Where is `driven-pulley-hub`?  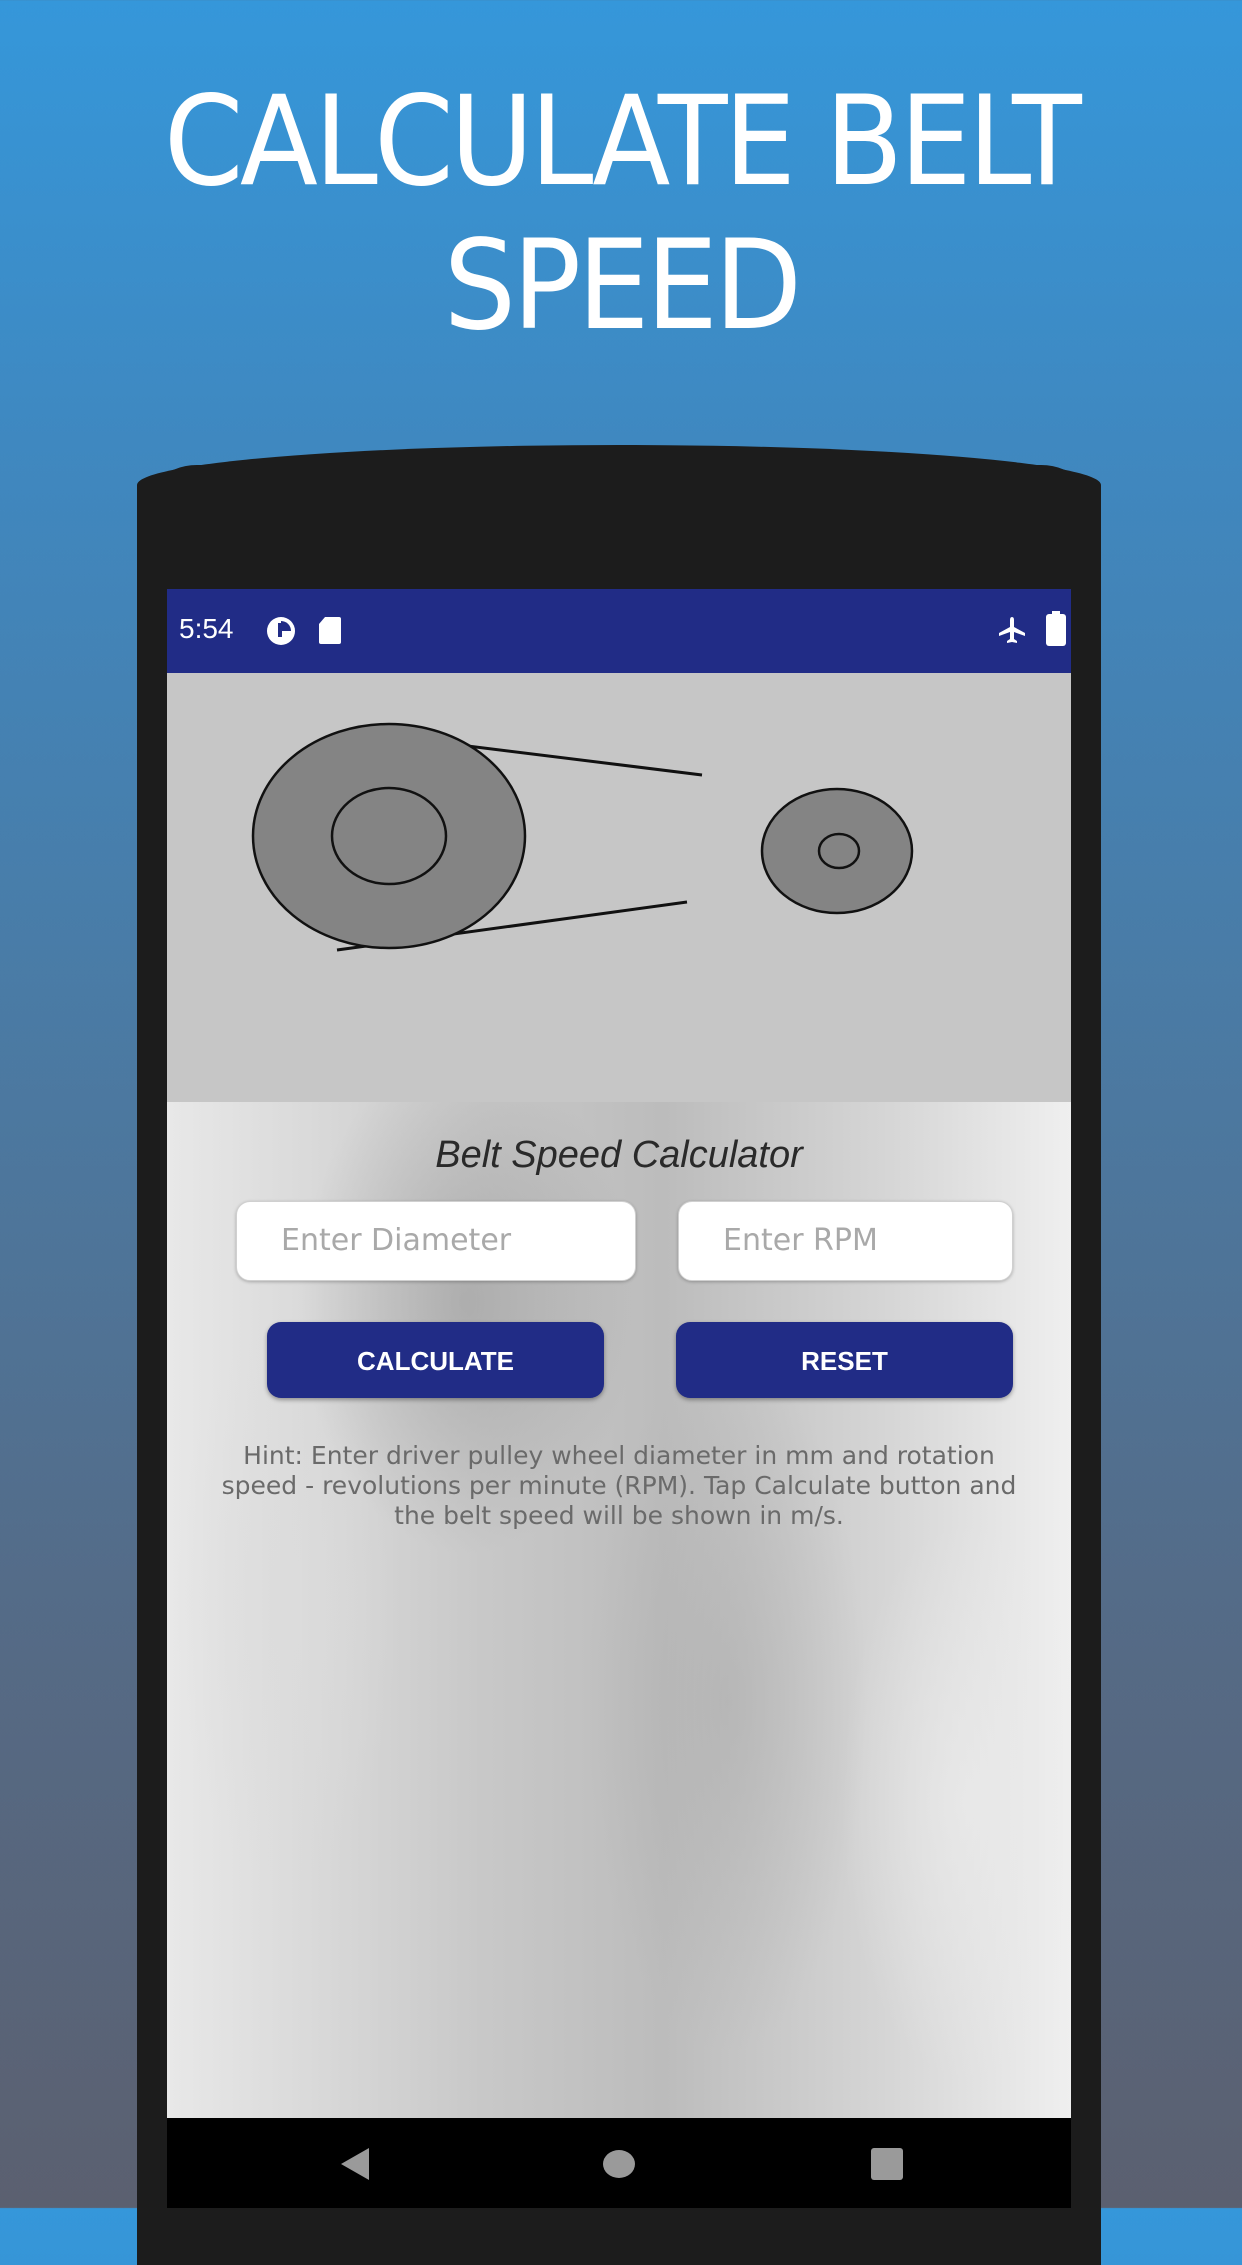 driven-pulley-hub is located at coordinates (839, 851).